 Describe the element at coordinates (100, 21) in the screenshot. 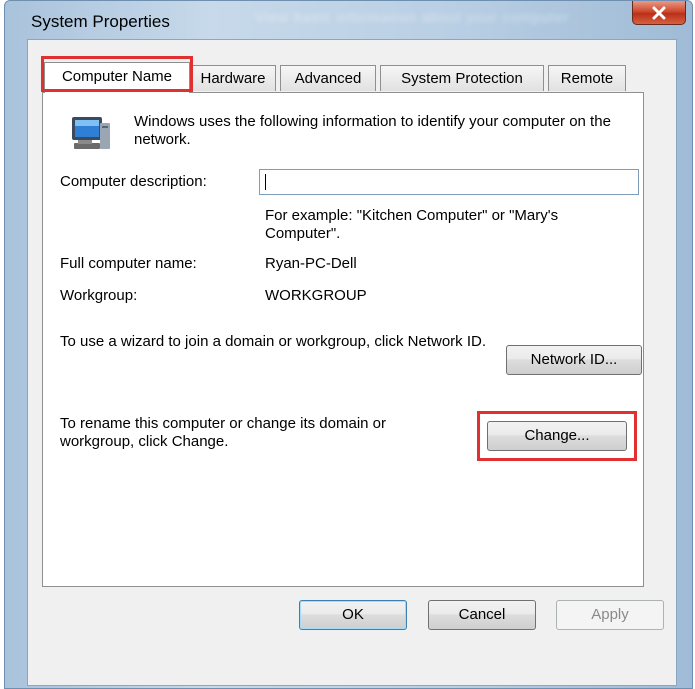

I see `window-title: System Properties` at that location.